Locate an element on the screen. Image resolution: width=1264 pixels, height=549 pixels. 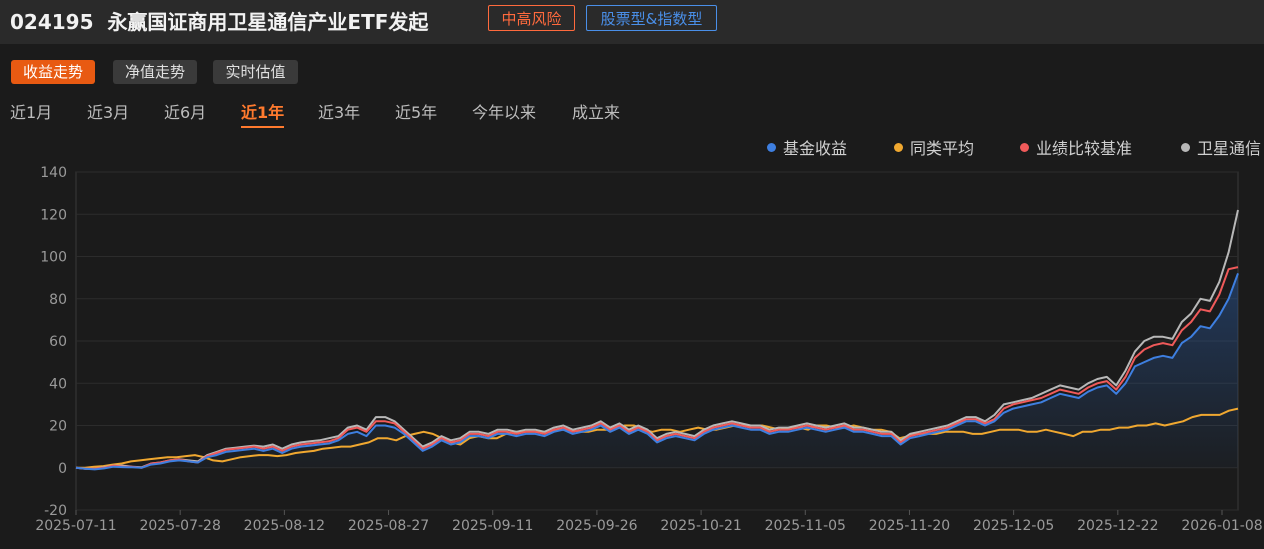
x-tick-label: 2025-10-21 is located at coordinates (700, 526).